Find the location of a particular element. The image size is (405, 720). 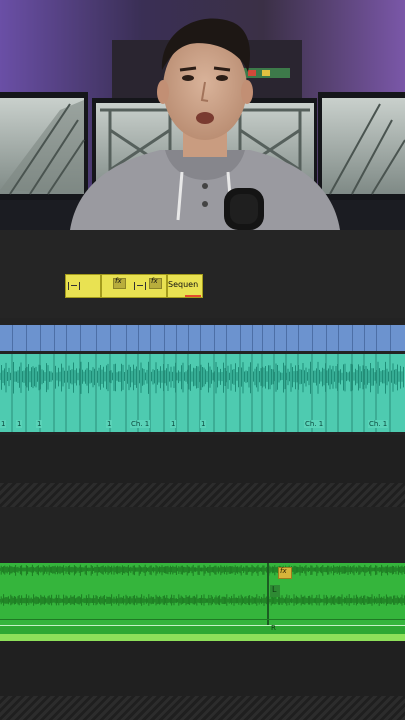

channel-marker-label: R is located at coordinates (273, 628).